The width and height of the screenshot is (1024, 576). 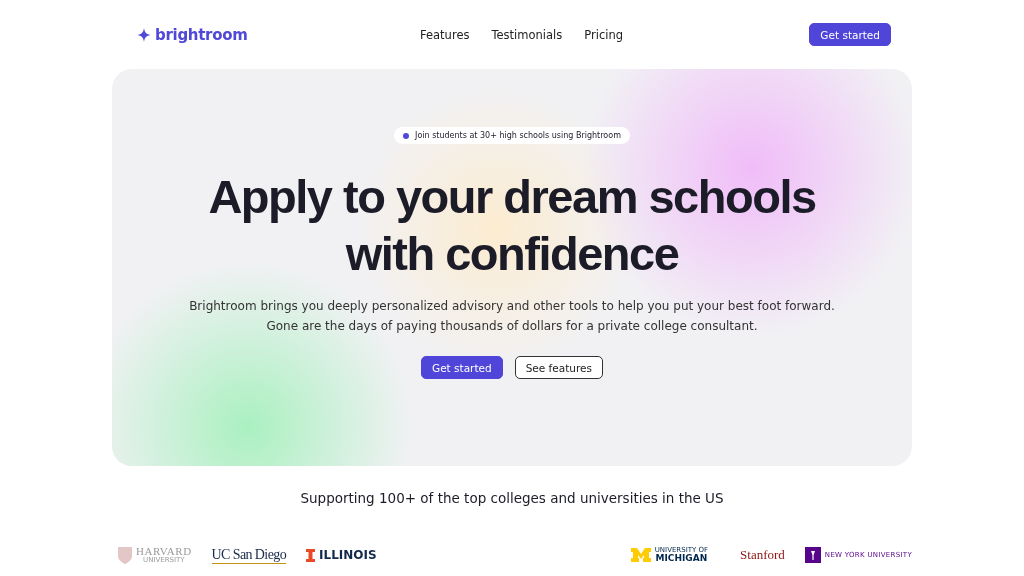 I want to click on hero-title: Apply to your dream schools, so click(x=512, y=197).